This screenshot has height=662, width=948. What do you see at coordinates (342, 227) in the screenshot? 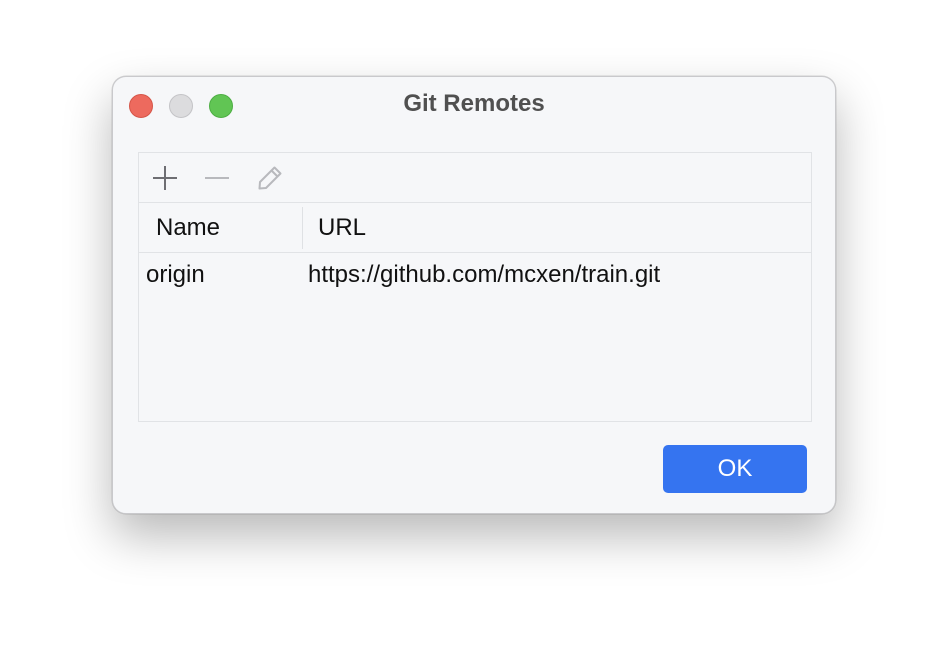
I see `column-header-url: URL` at bounding box center [342, 227].